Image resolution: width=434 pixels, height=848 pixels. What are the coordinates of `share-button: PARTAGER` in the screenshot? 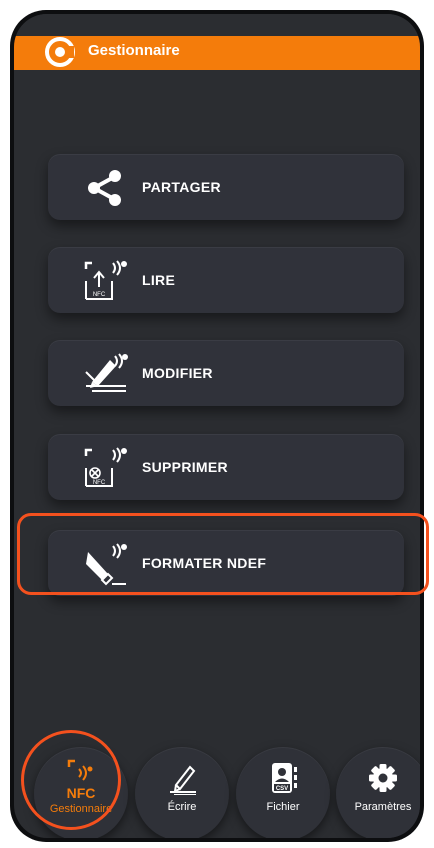 It's located at (226, 187).